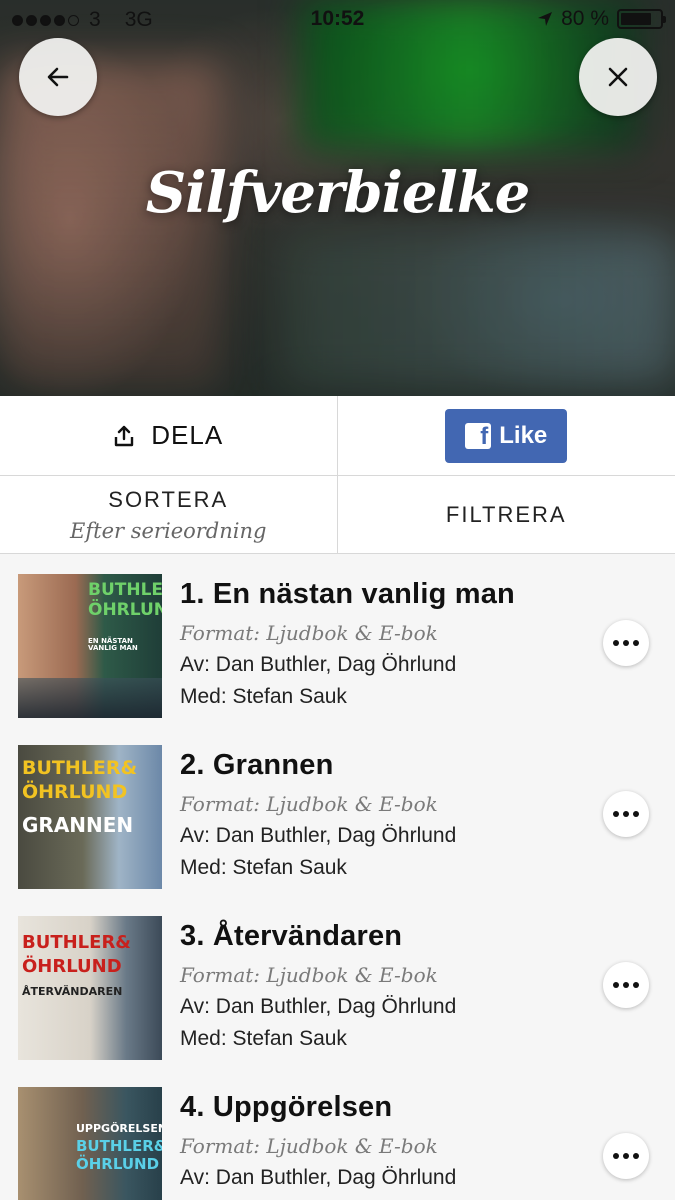 Image resolution: width=675 pixels, height=1200 pixels. I want to click on cover-text: ÅTERVÄNDAREN, so click(72, 991).